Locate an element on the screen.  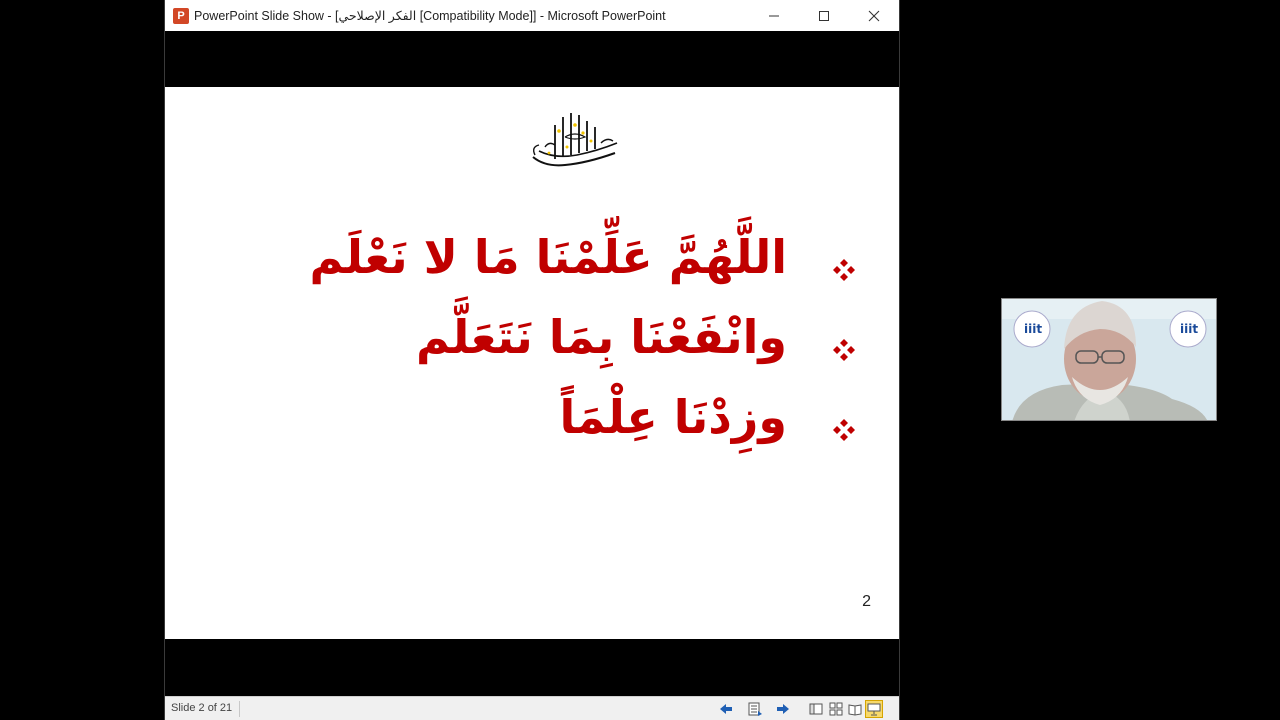
slide-menu-icon is located at coordinates (755, 709).